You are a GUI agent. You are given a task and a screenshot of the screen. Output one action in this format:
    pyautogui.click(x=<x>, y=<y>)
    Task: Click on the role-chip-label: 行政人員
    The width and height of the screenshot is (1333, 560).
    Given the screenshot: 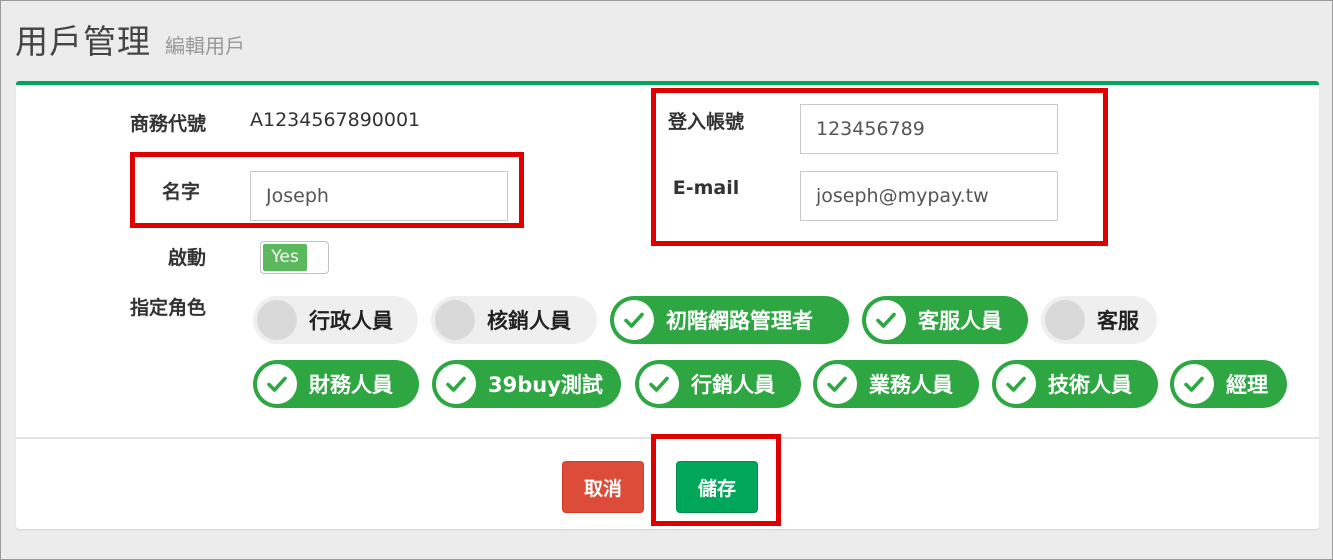 What is the action you would take?
    pyautogui.click(x=351, y=321)
    